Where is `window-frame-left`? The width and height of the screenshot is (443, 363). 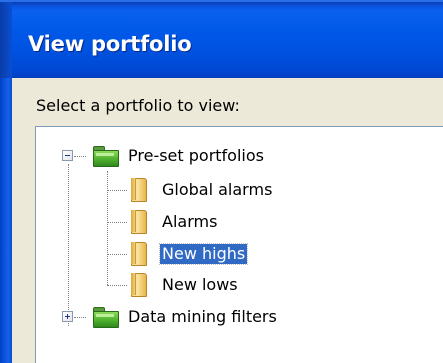
window-frame-left is located at coordinates (6, 220).